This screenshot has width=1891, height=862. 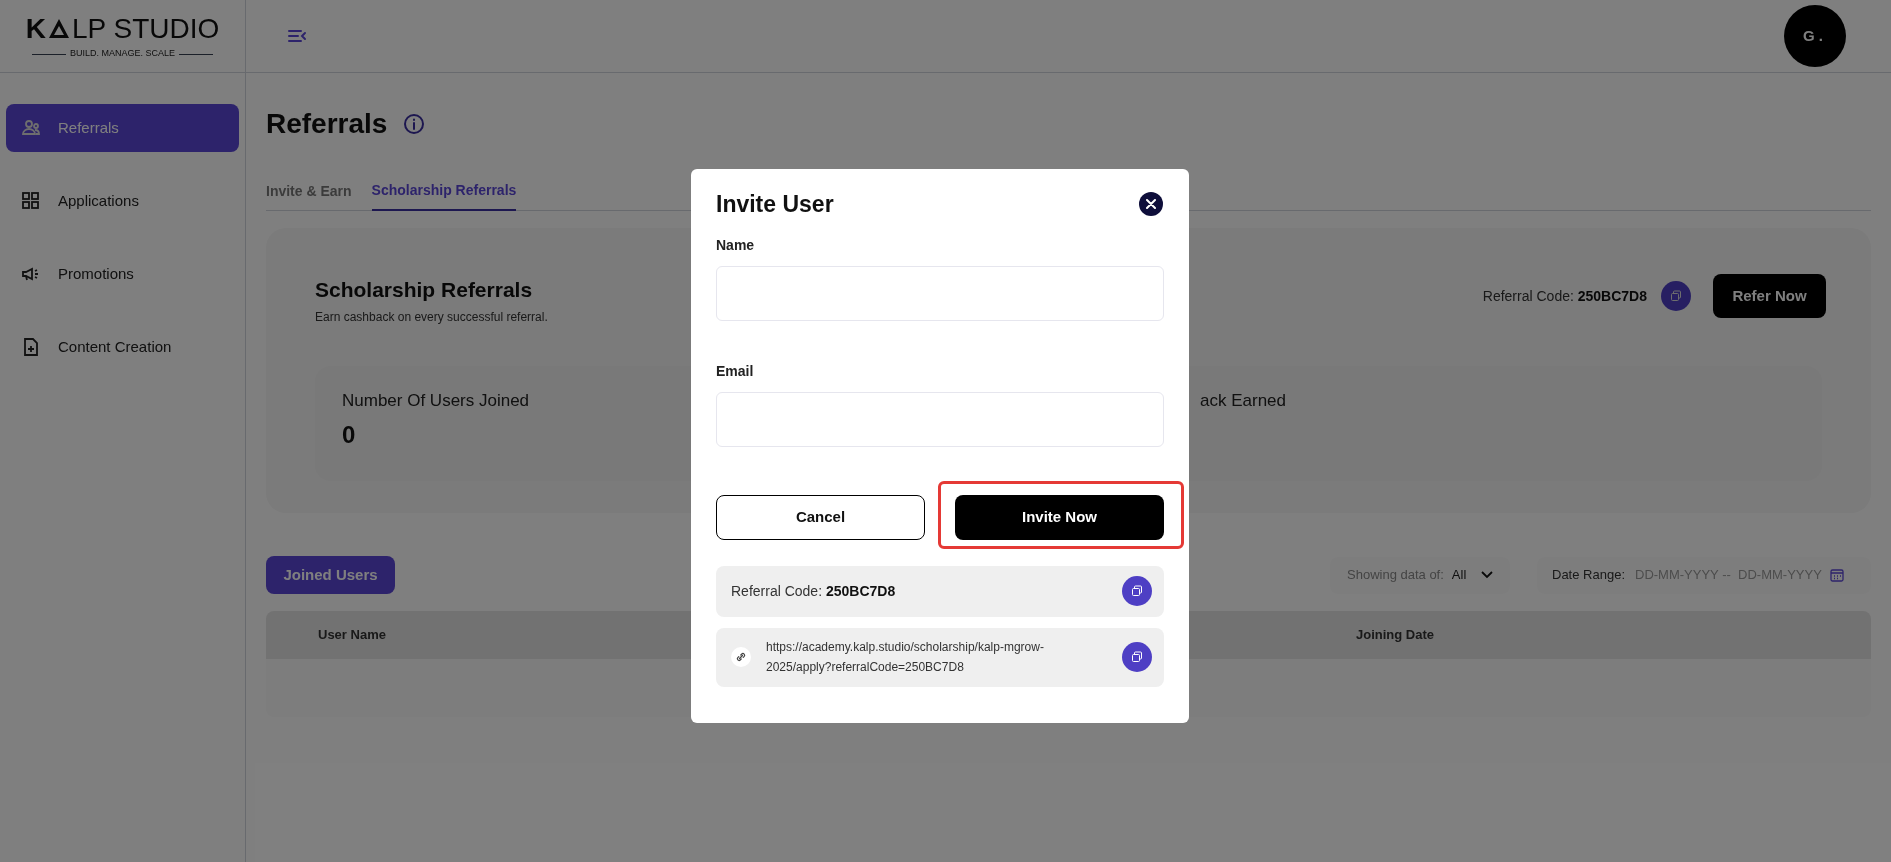 I want to click on calendar-icon, so click(x=1837, y=575).